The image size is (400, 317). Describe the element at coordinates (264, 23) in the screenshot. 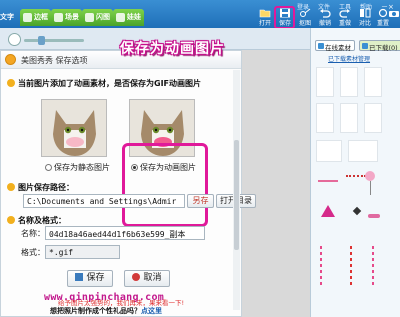

I see `button-label: 打开` at that location.